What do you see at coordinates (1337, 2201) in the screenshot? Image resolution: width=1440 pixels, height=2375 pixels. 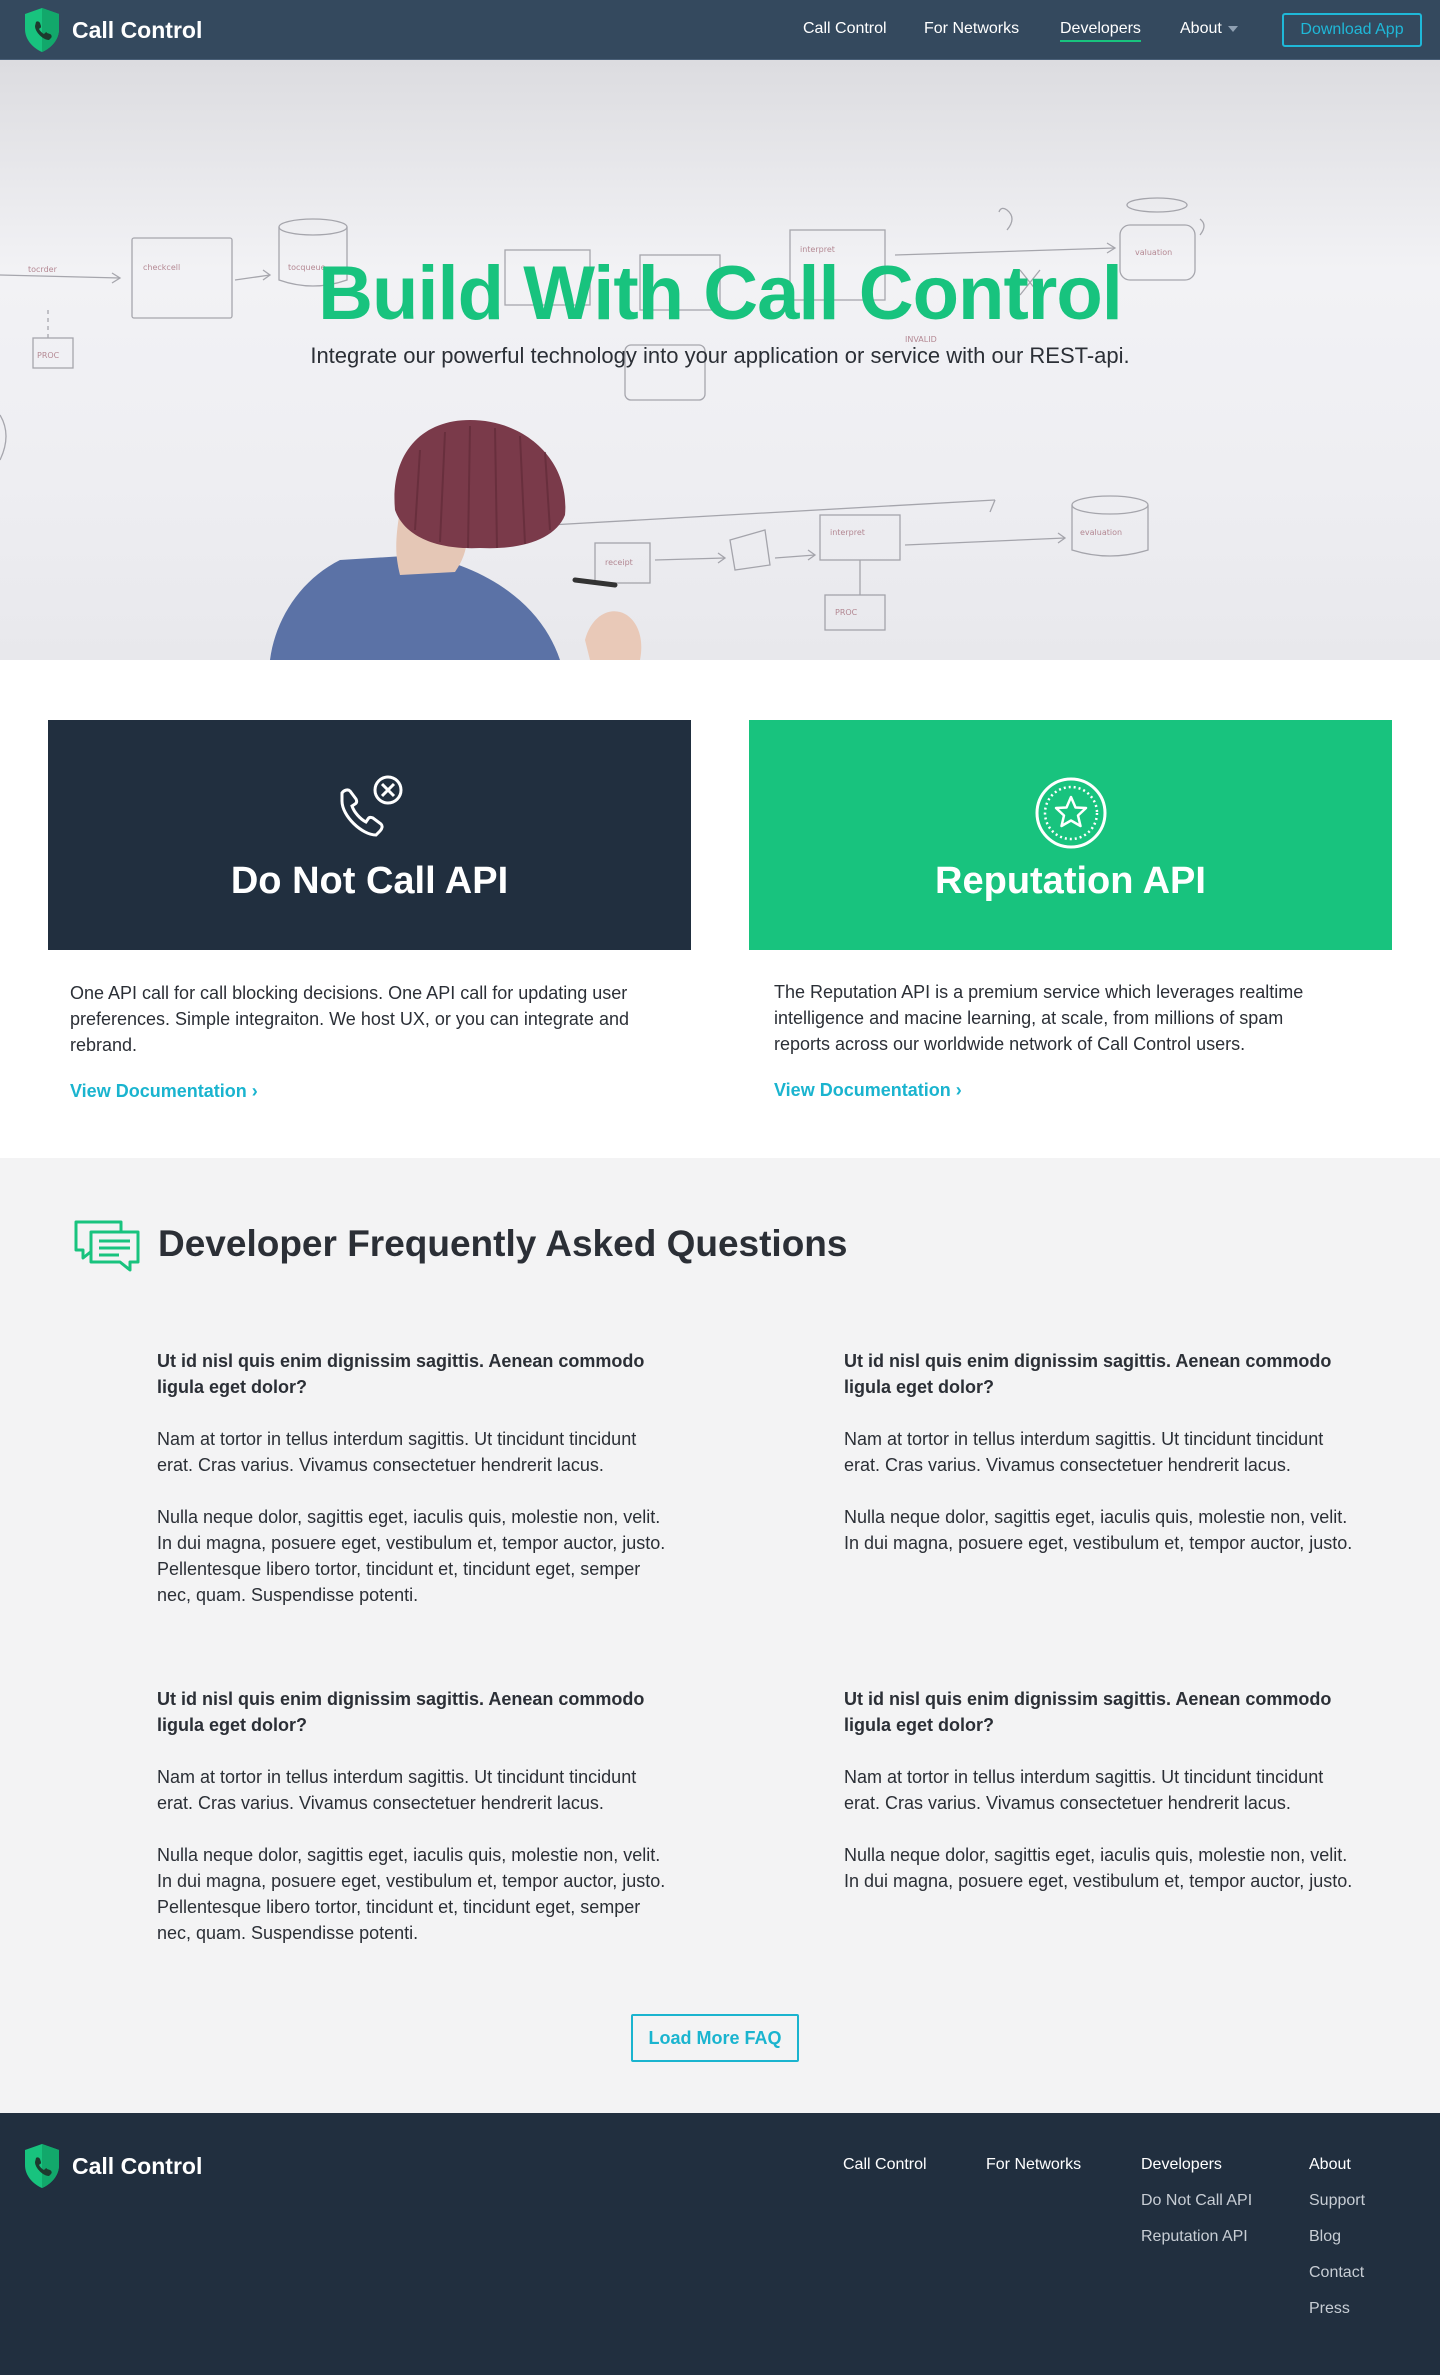 I see `footer-link-support: Support` at bounding box center [1337, 2201].